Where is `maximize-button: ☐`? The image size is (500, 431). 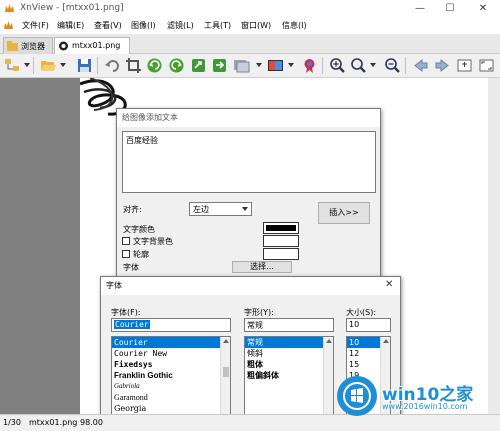
maximize-button: ☐ is located at coordinates (450, 8).